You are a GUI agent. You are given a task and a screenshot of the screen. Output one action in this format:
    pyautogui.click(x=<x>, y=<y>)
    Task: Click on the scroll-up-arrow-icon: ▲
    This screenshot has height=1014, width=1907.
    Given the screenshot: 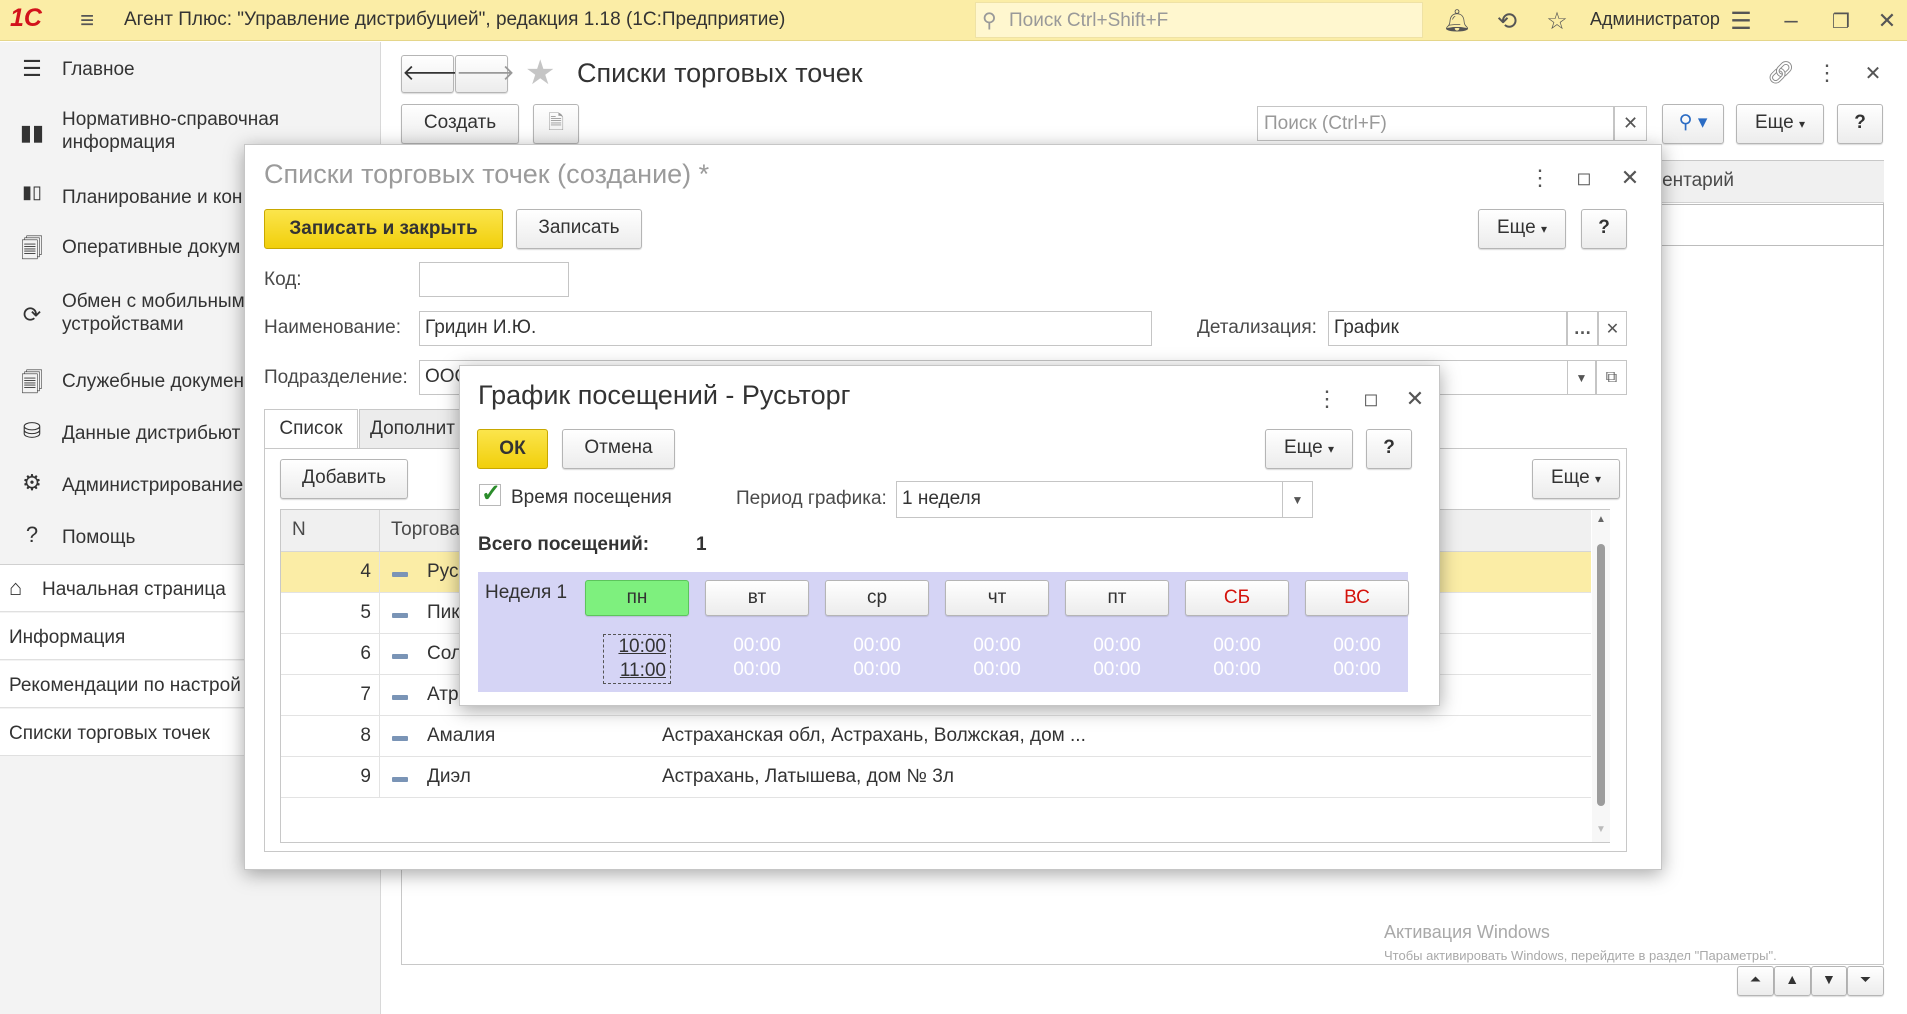 What is the action you would take?
    pyautogui.click(x=1601, y=519)
    